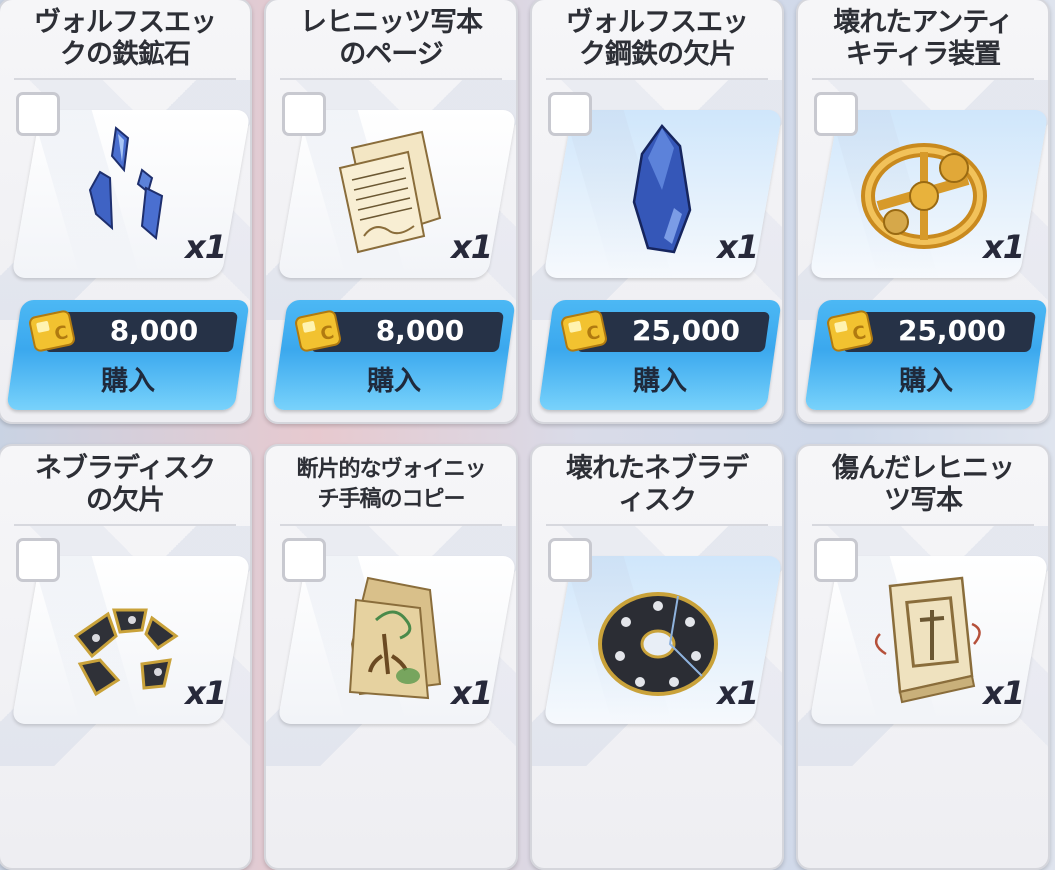  I want to click on item-title: ヴォルフスエッ ク鋼鉄の欠片, so click(657, 38).